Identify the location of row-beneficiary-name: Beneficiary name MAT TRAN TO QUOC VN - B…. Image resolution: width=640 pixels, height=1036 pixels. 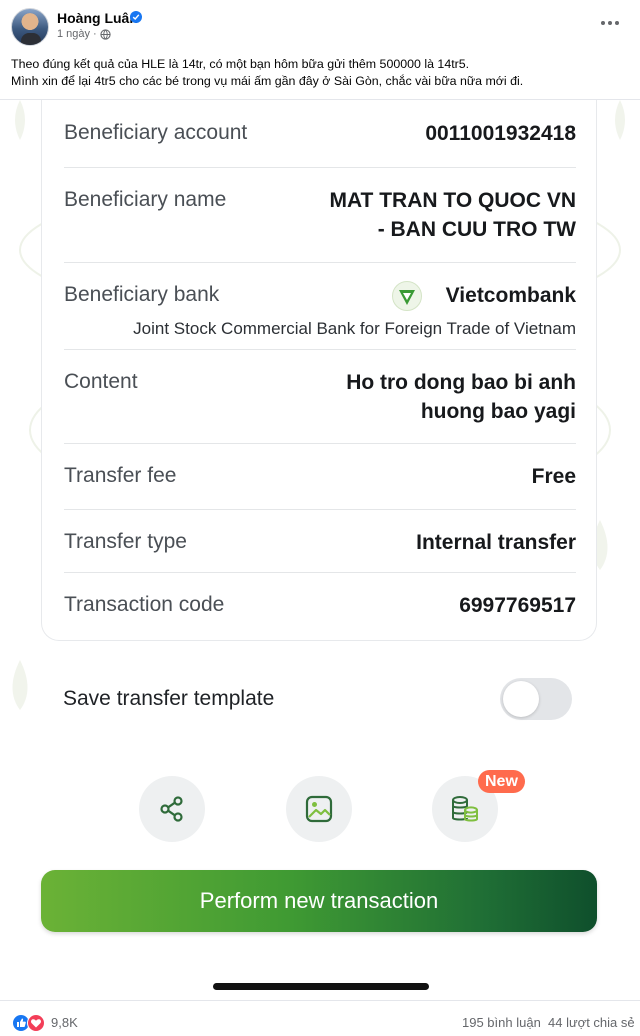
(320, 215).